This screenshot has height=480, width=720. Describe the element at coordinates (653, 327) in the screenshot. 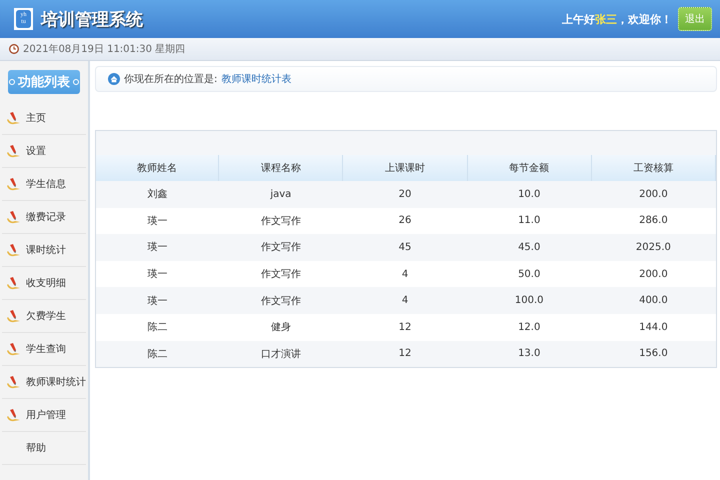

I see `table-cell: 144.0` at that location.